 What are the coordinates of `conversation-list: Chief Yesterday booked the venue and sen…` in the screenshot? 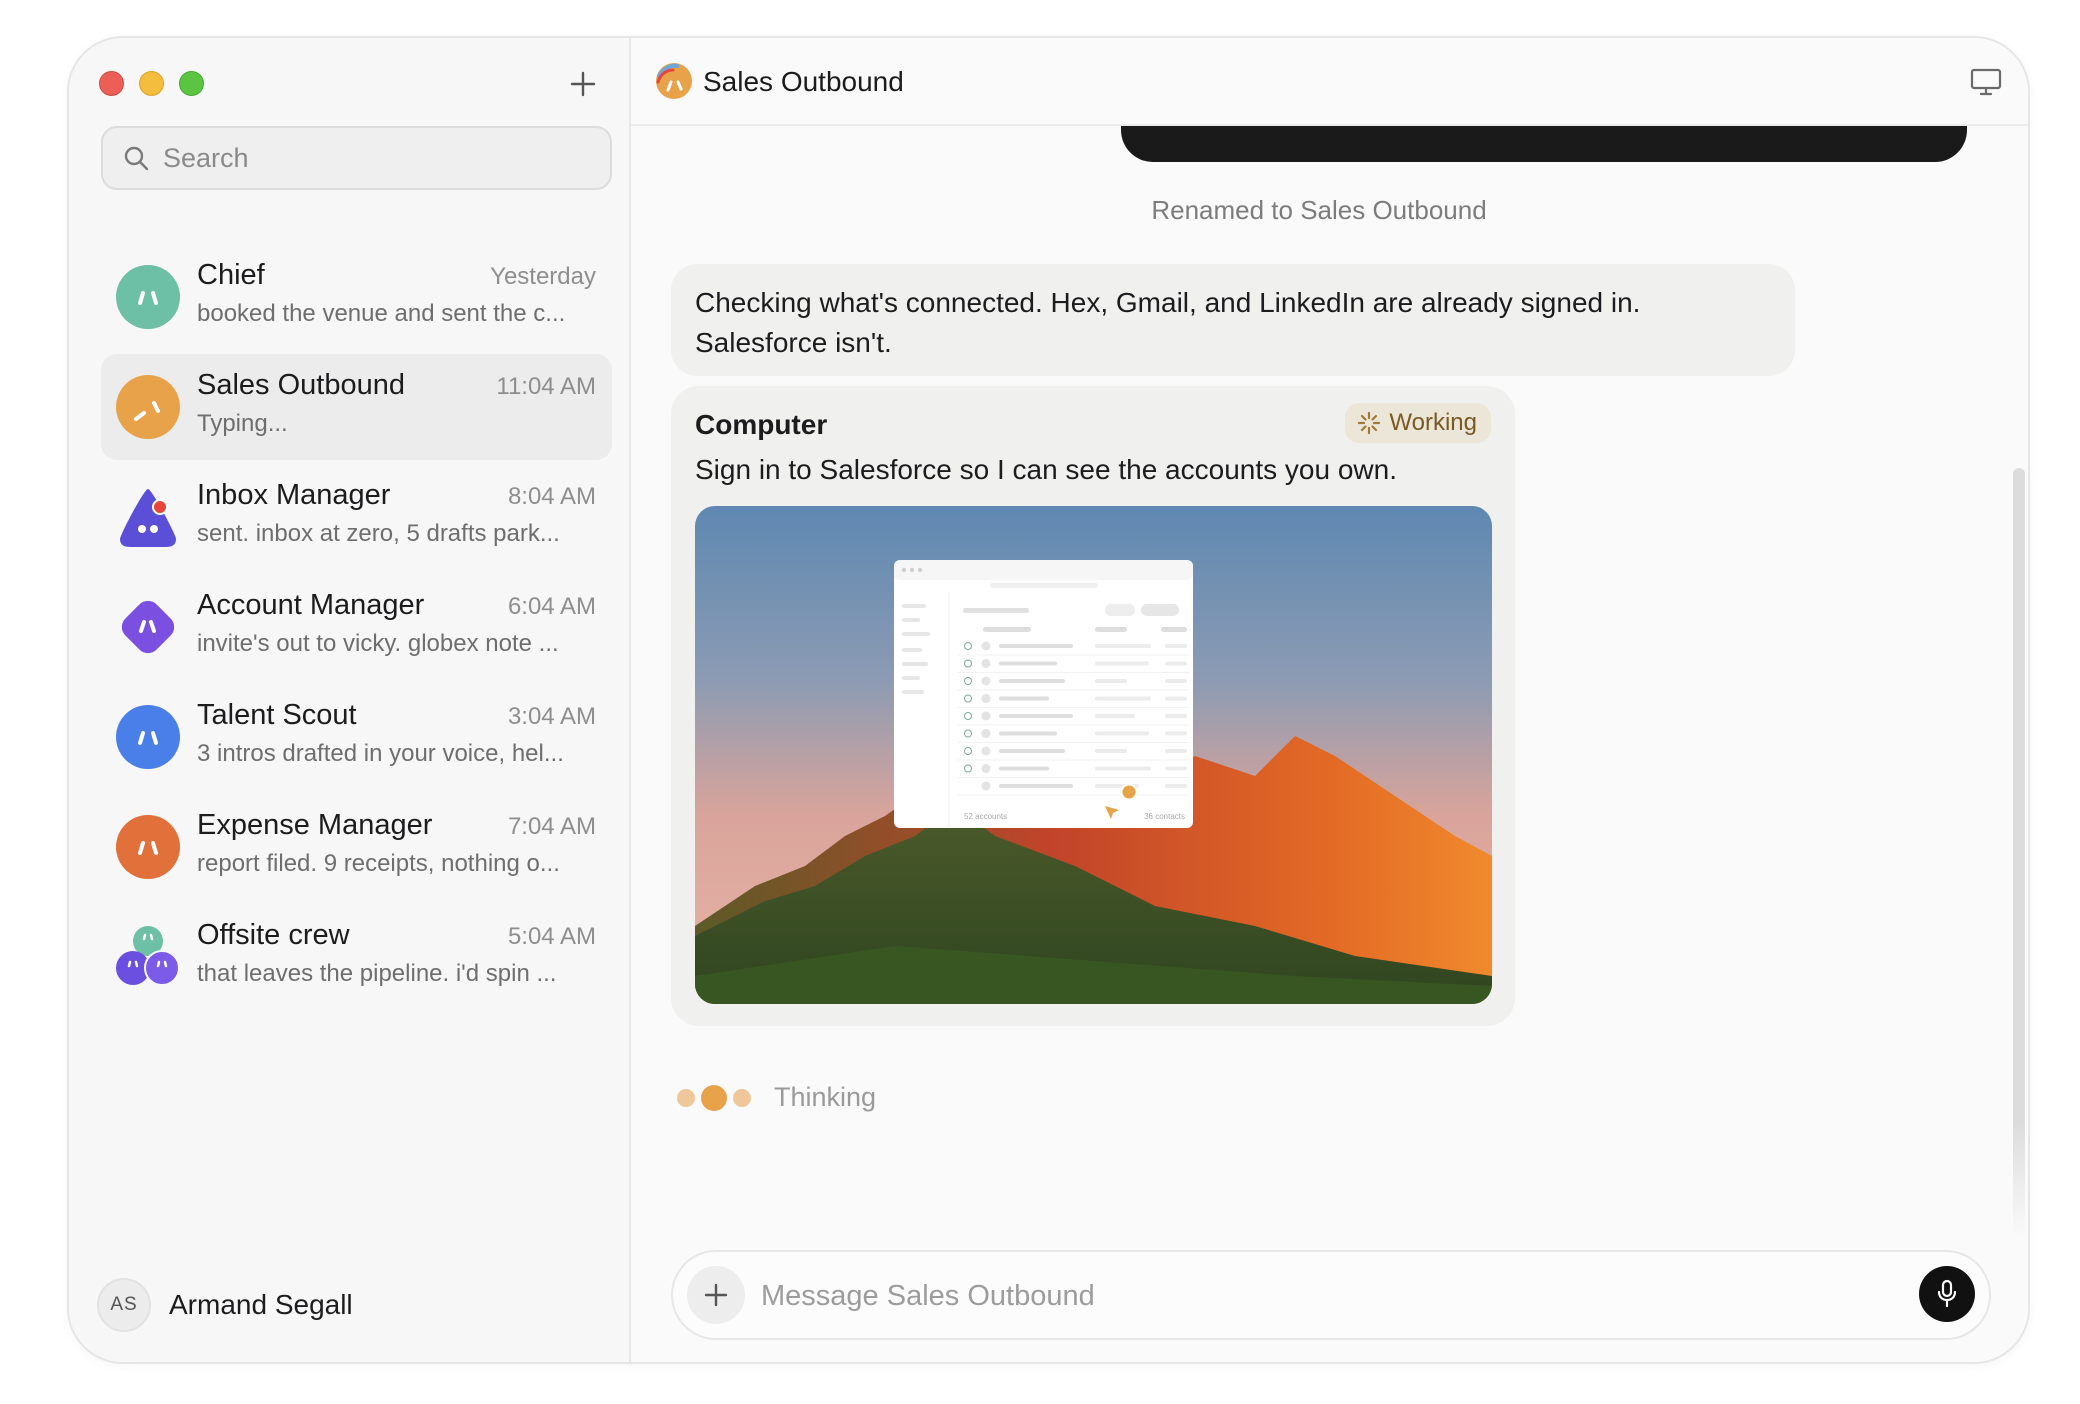 It's located at (356, 629).